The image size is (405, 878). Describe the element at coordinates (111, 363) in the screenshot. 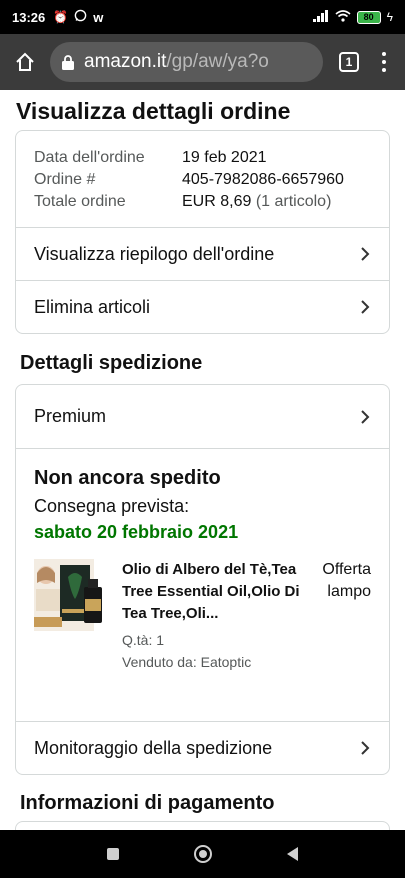

I see `shipping-section-title: Dettagli spedizione` at that location.